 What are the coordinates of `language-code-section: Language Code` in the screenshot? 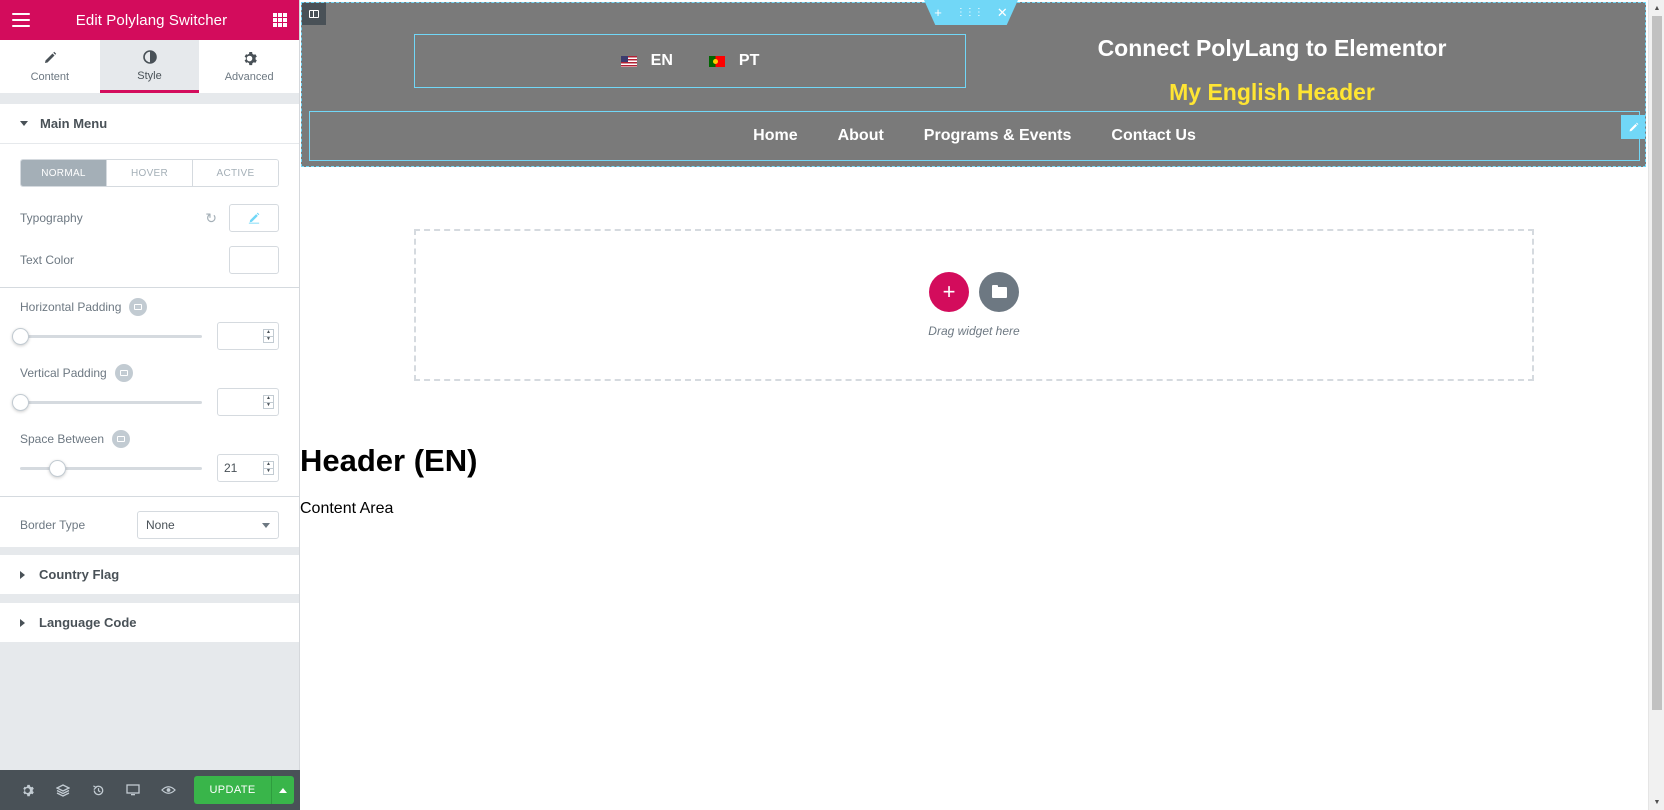 It's located at (149, 623).